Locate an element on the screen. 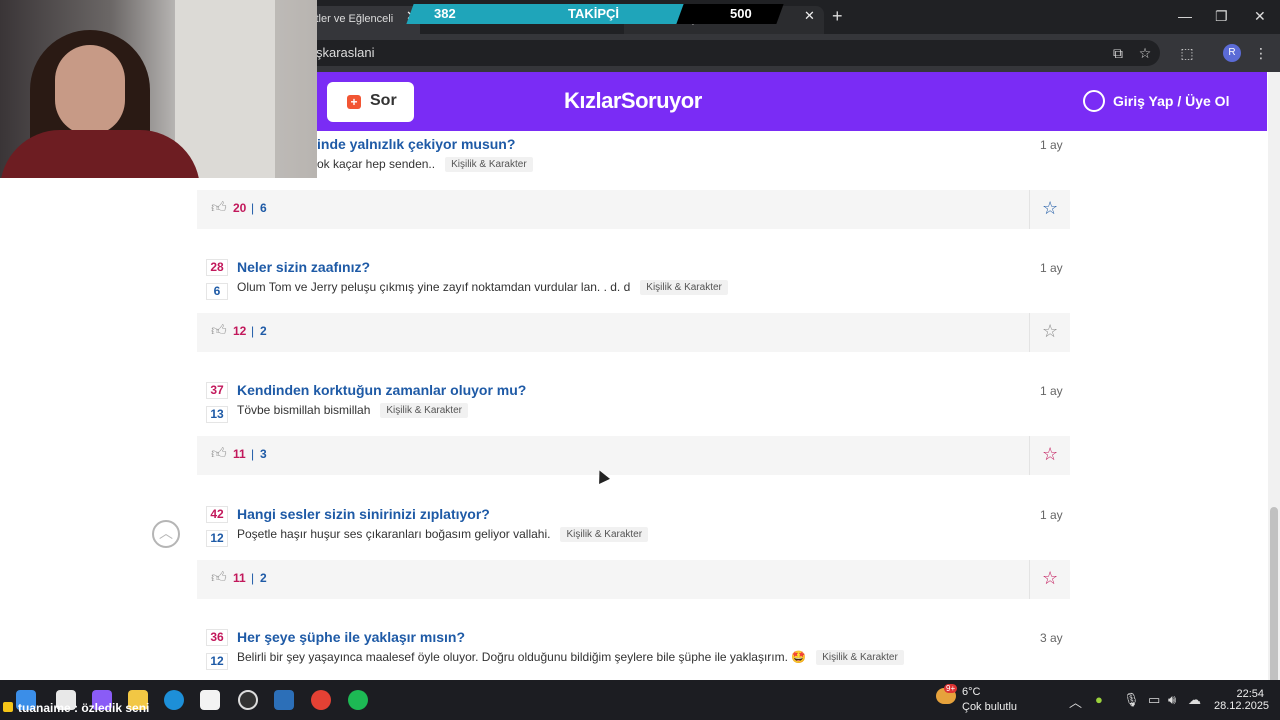 The image size is (1280, 720). webcam-background is located at coordinates (225, 89).